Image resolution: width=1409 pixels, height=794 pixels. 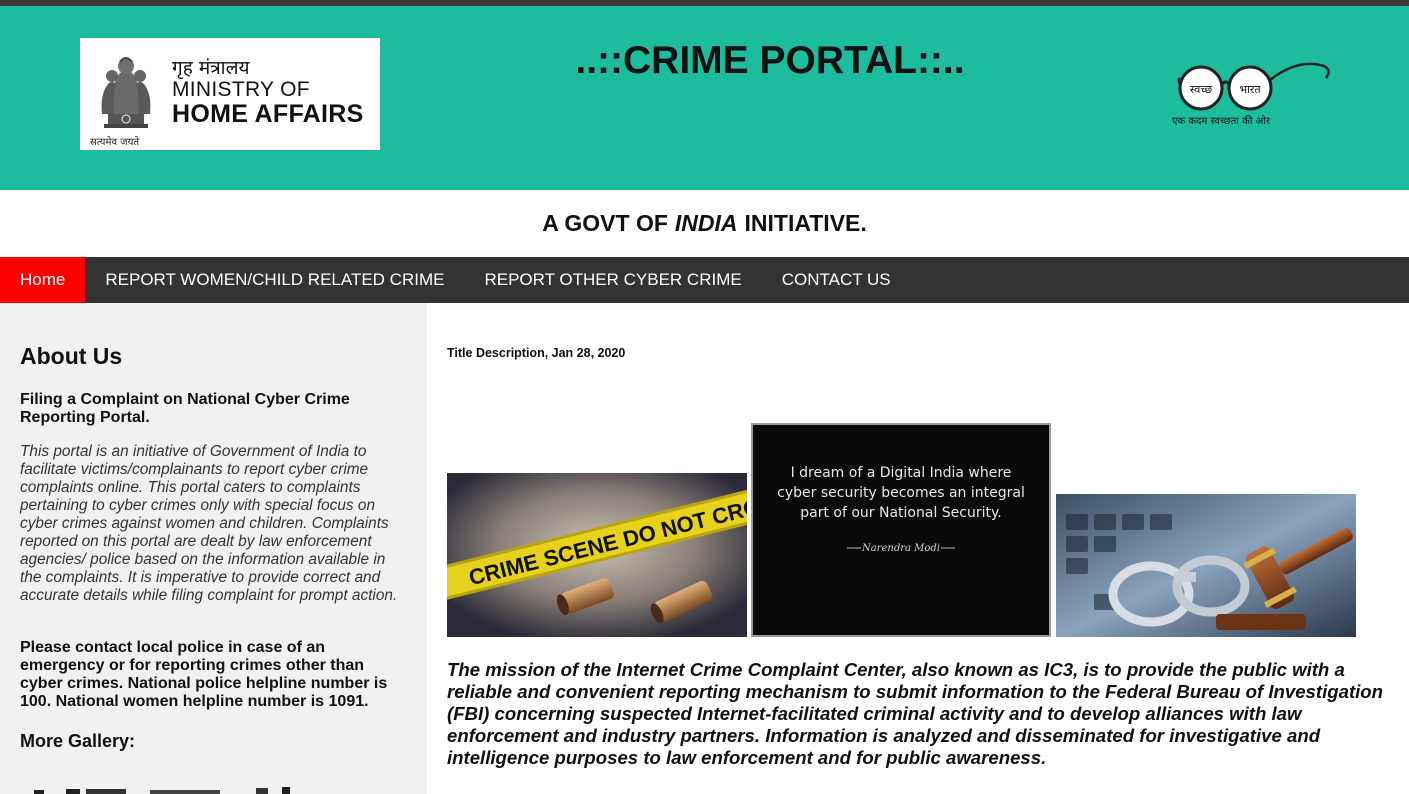 I want to click on initiative-suffix: INITIATIVE., so click(x=805, y=223).